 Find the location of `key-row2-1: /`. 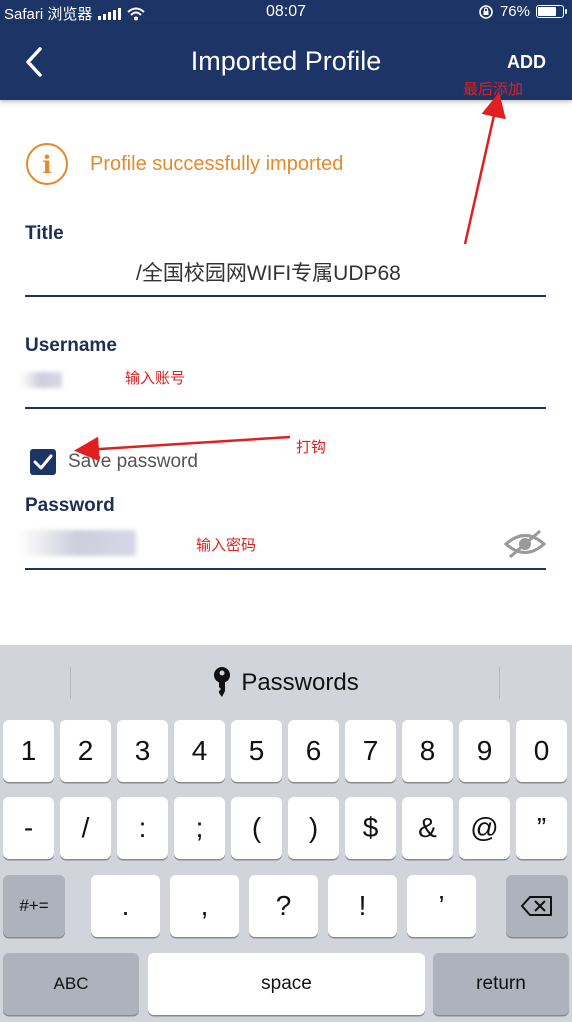

key-row2-1: / is located at coordinates (85, 828).